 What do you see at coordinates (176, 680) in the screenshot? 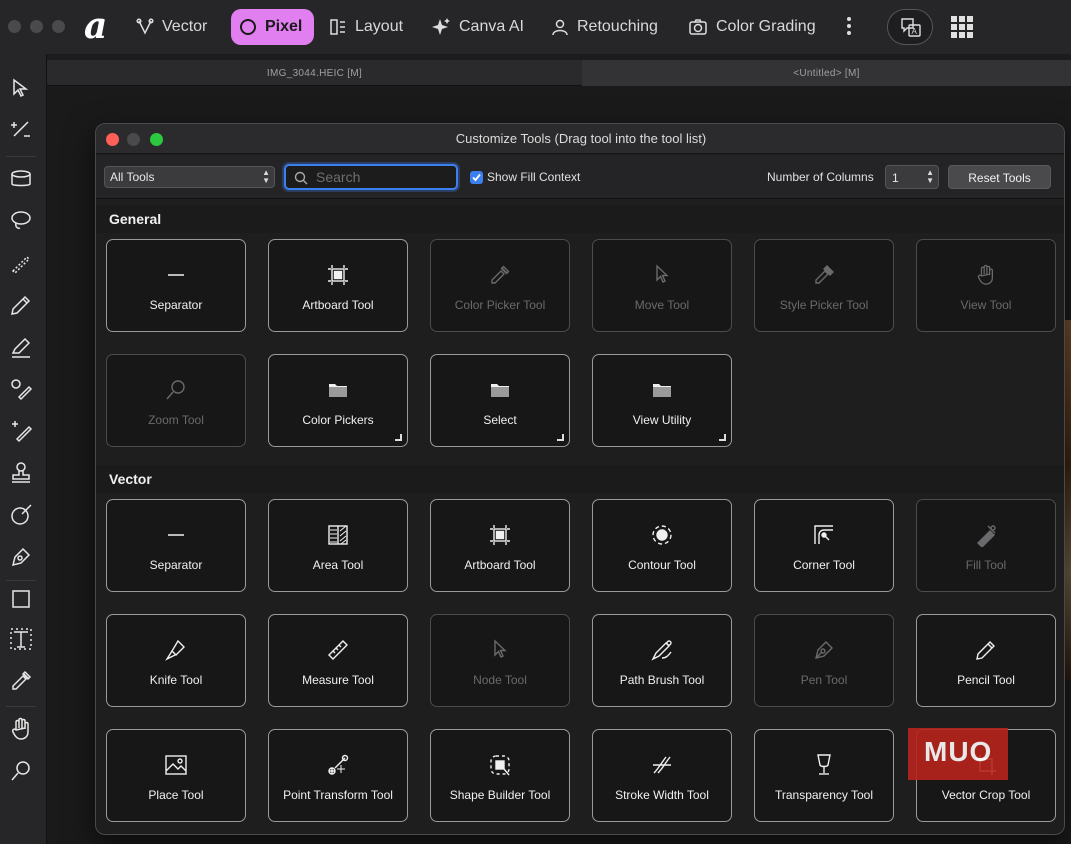
I see `tool-label: Knife Tool` at bounding box center [176, 680].